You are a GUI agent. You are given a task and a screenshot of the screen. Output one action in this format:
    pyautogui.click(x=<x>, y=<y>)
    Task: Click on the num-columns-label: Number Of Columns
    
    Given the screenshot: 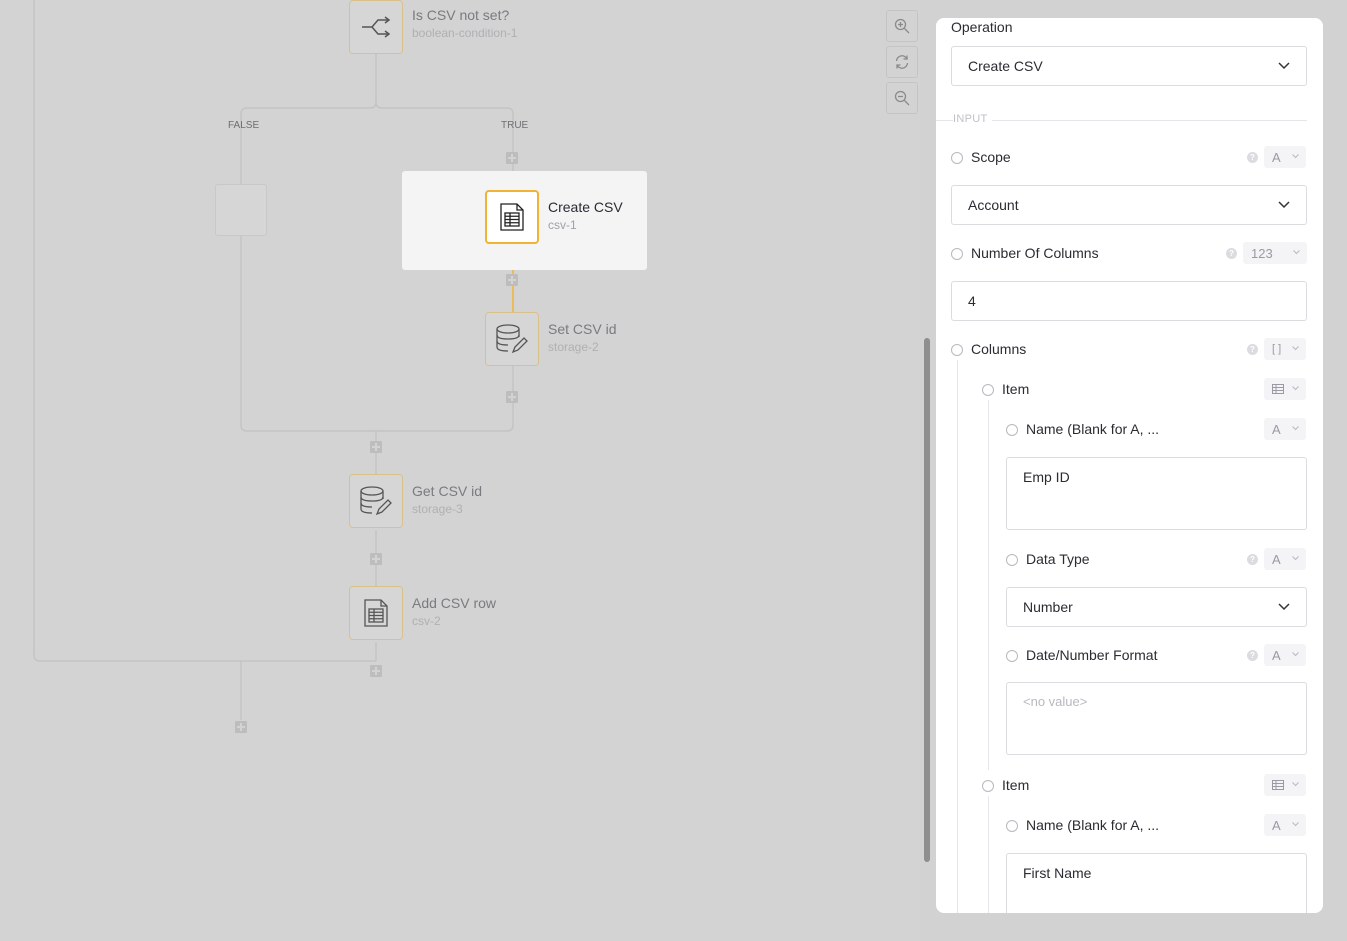 What is the action you would take?
    pyautogui.click(x=1035, y=253)
    